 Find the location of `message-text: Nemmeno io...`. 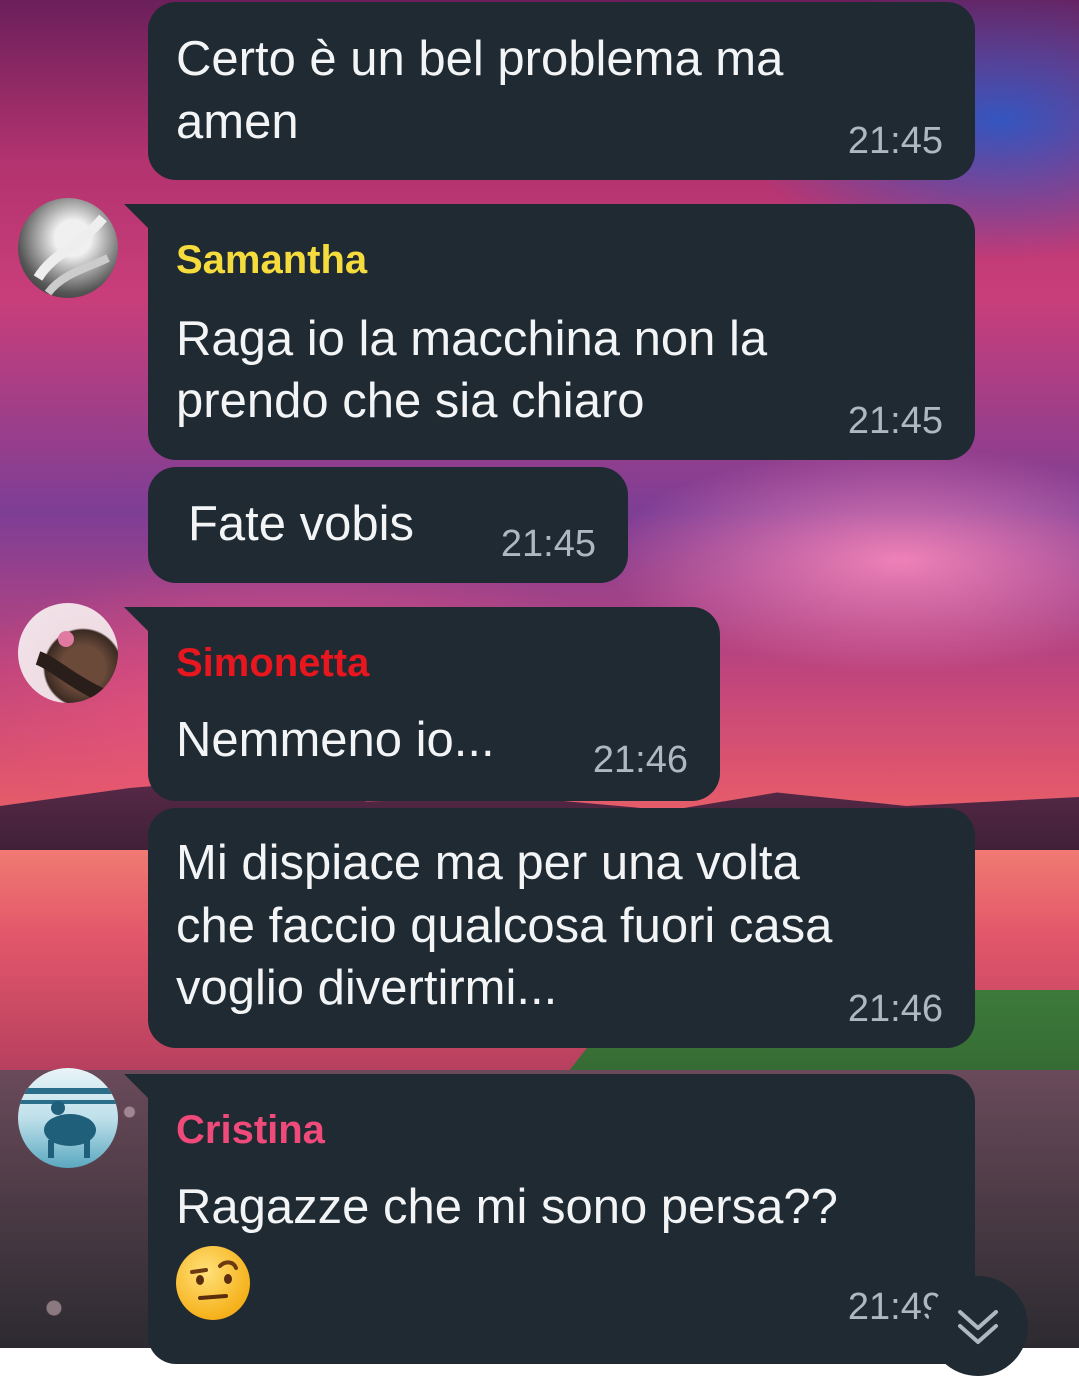

message-text: Nemmeno io... is located at coordinates (335, 740).